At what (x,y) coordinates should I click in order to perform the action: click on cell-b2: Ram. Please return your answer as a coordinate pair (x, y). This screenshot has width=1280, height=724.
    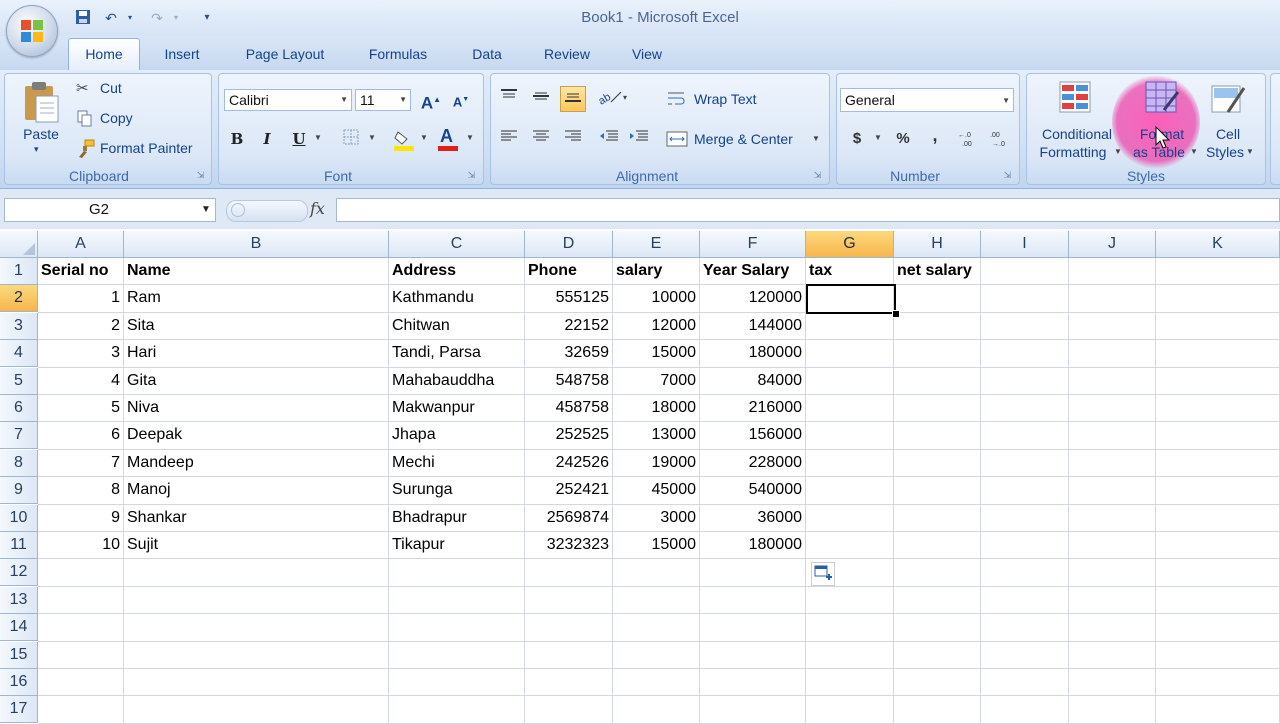
    Looking at the image, I should click on (256, 299).